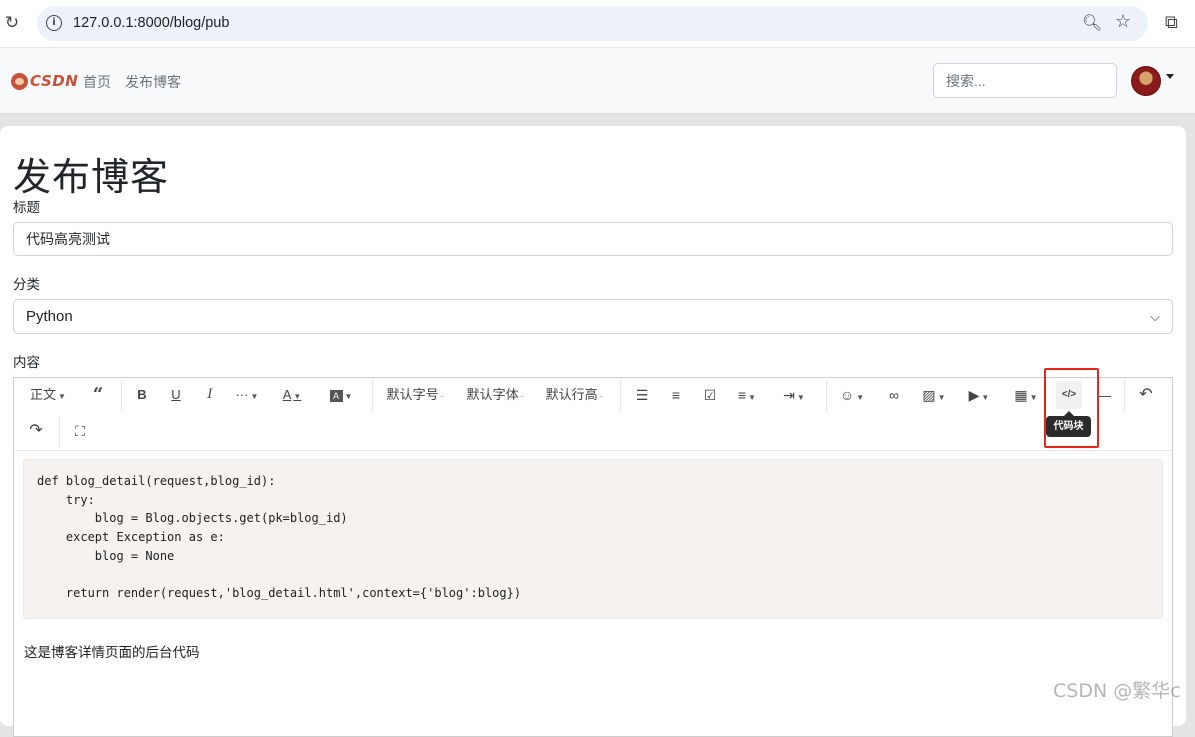 The image size is (1195, 737). I want to click on fullscreen-icon: ⛶, so click(80, 431).